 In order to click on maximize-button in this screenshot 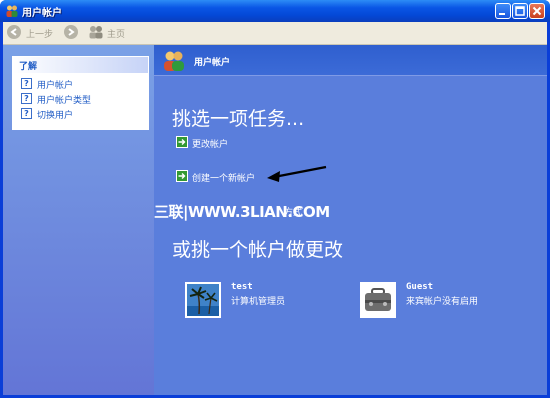, I will do `click(520, 11)`.